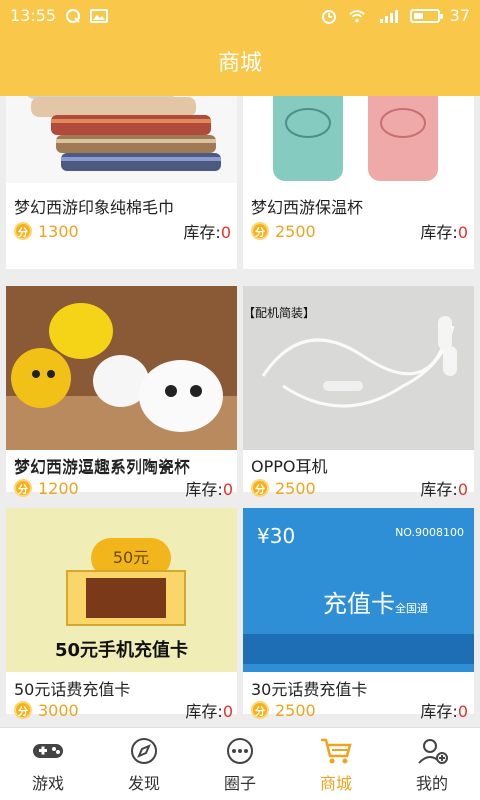 This screenshot has height=800, width=480. I want to click on product-image-thermos, so click(358, 139).